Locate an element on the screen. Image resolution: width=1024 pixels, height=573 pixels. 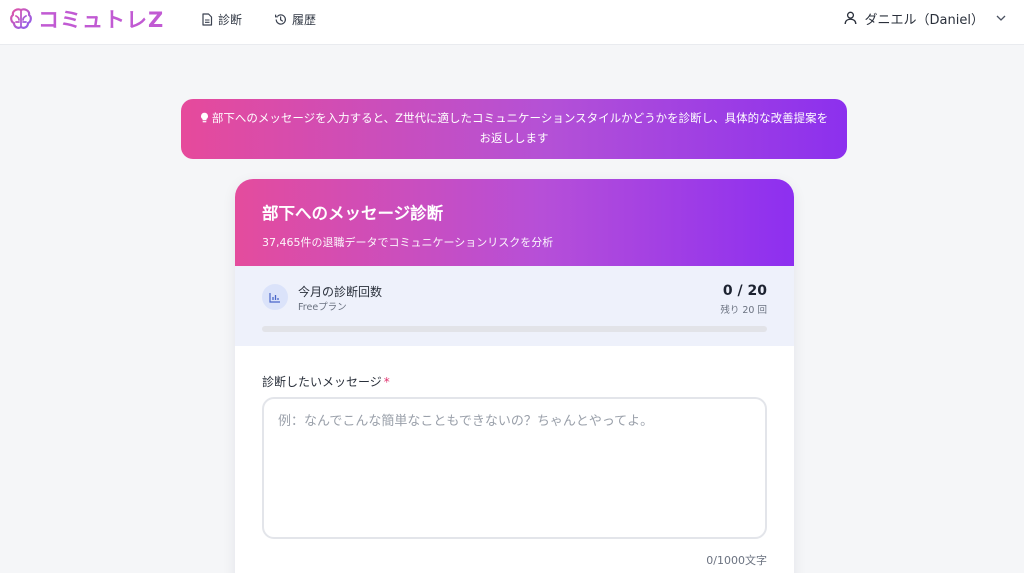
user-menu: ダニエル（Daniel） is located at coordinates (925, 18).